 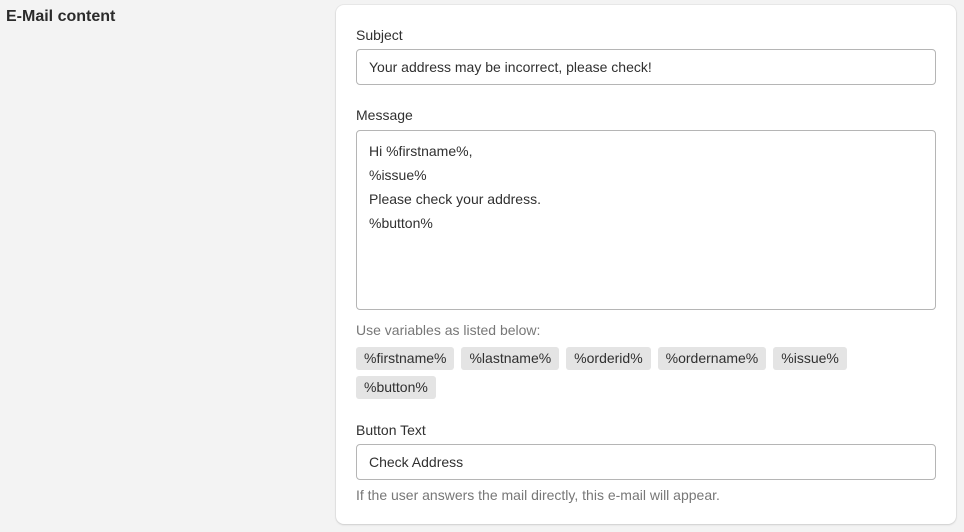 What do you see at coordinates (712, 358) in the screenshot?
I see `variable-tag-ordername: %ordername%` at bounding box center [712, 358].